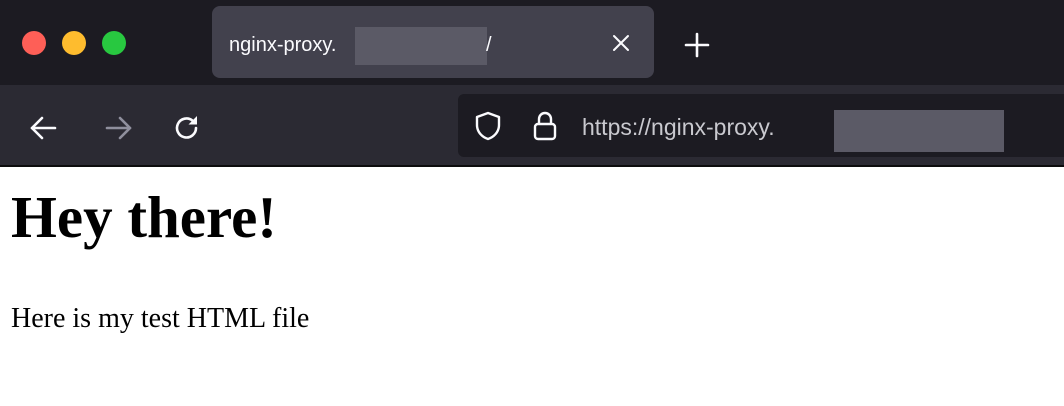 The height and width of the screenshot is (406, 1064). Describe the element at coordinates (488, 126) in the screenshot. I see `shield-icon` at that location.